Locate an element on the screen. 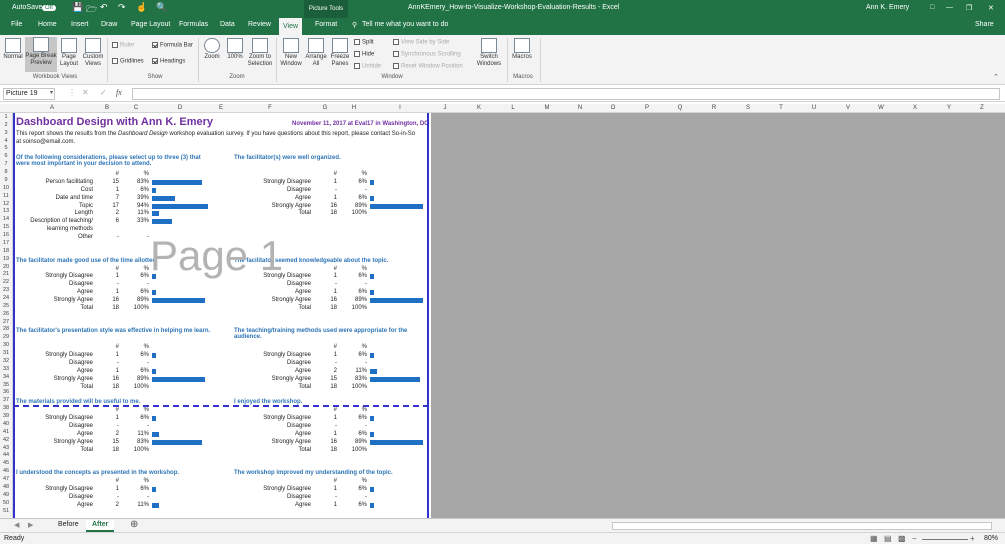  reset-window-position-button: Reset Window Position is located at coordinates (428, 66).